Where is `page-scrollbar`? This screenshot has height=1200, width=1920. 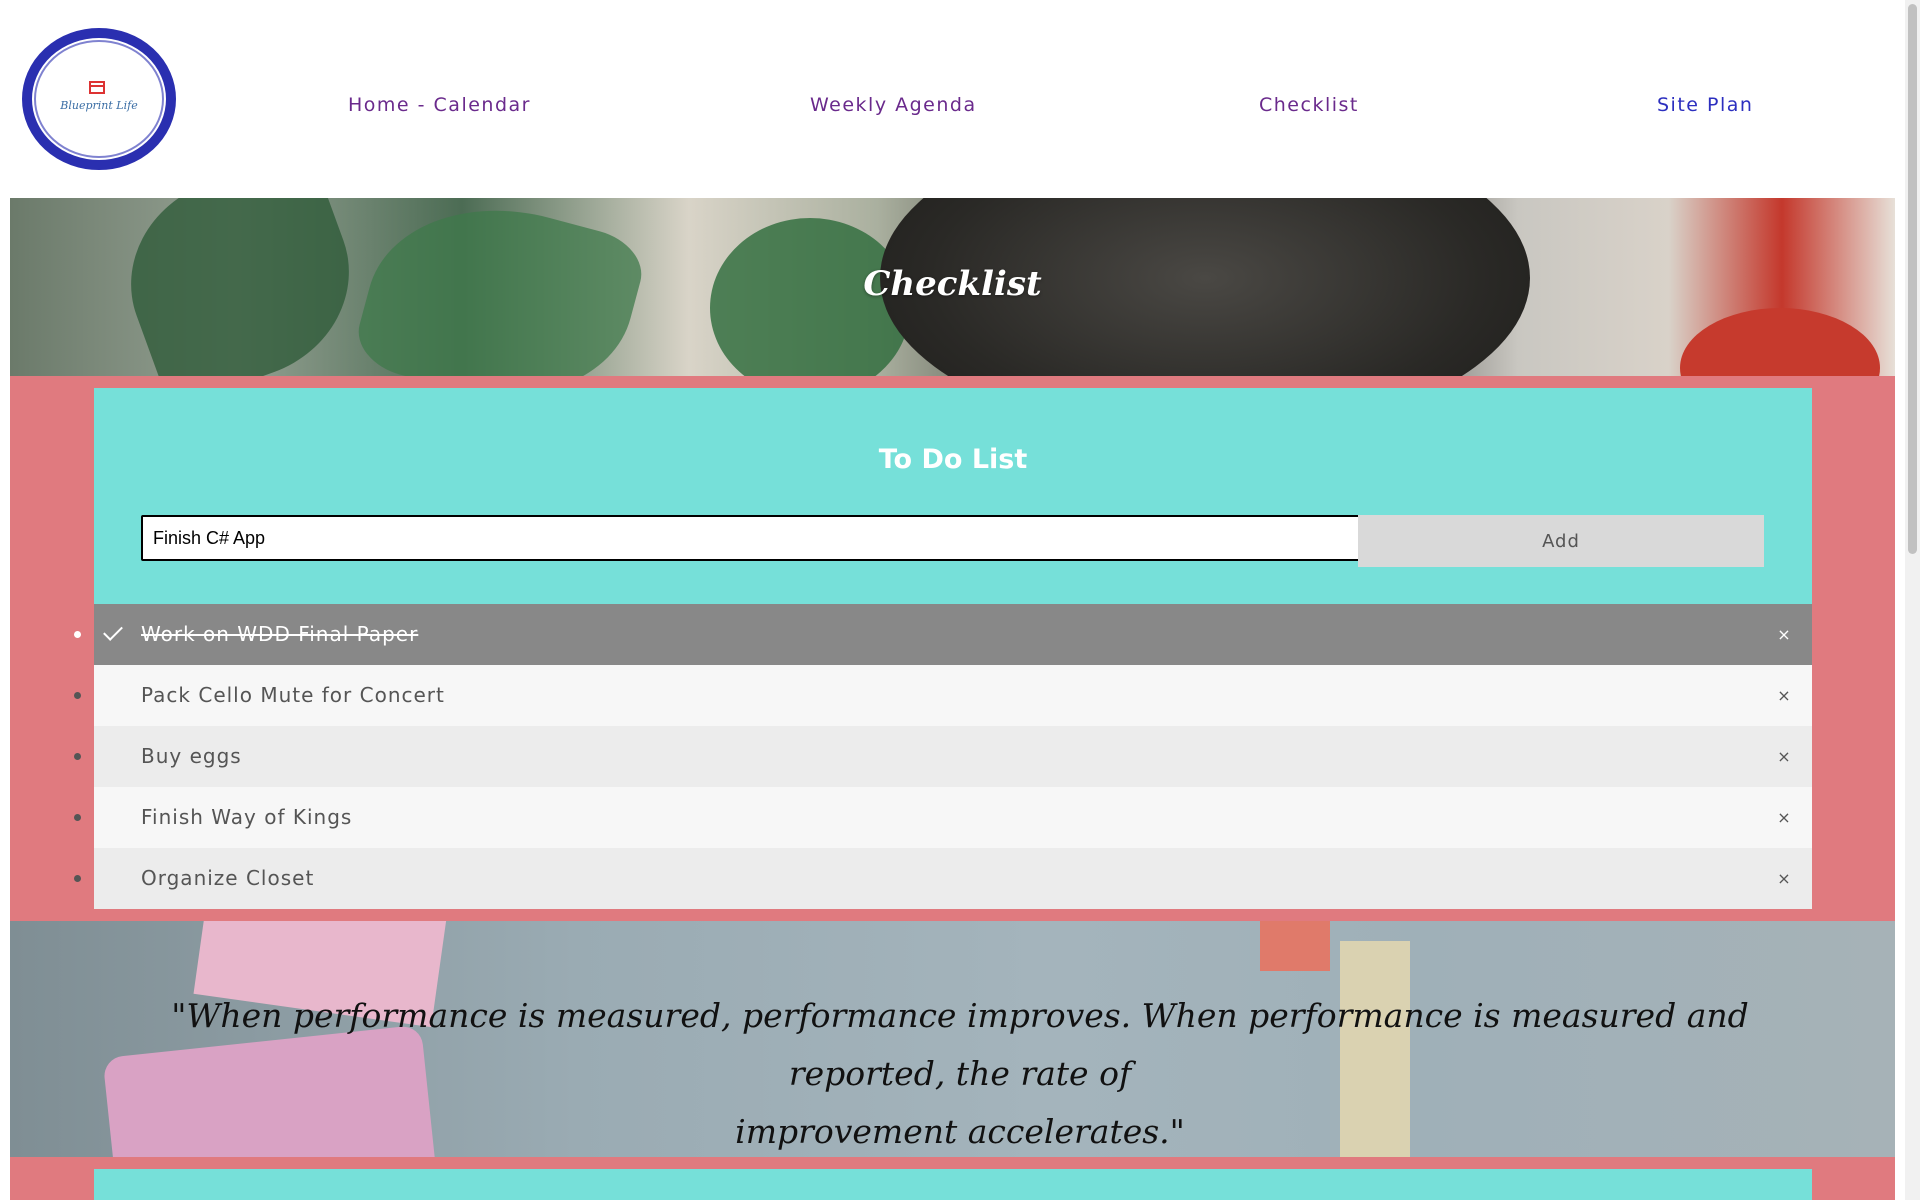 page-scrollbar is located at coordinates (1912, 600).